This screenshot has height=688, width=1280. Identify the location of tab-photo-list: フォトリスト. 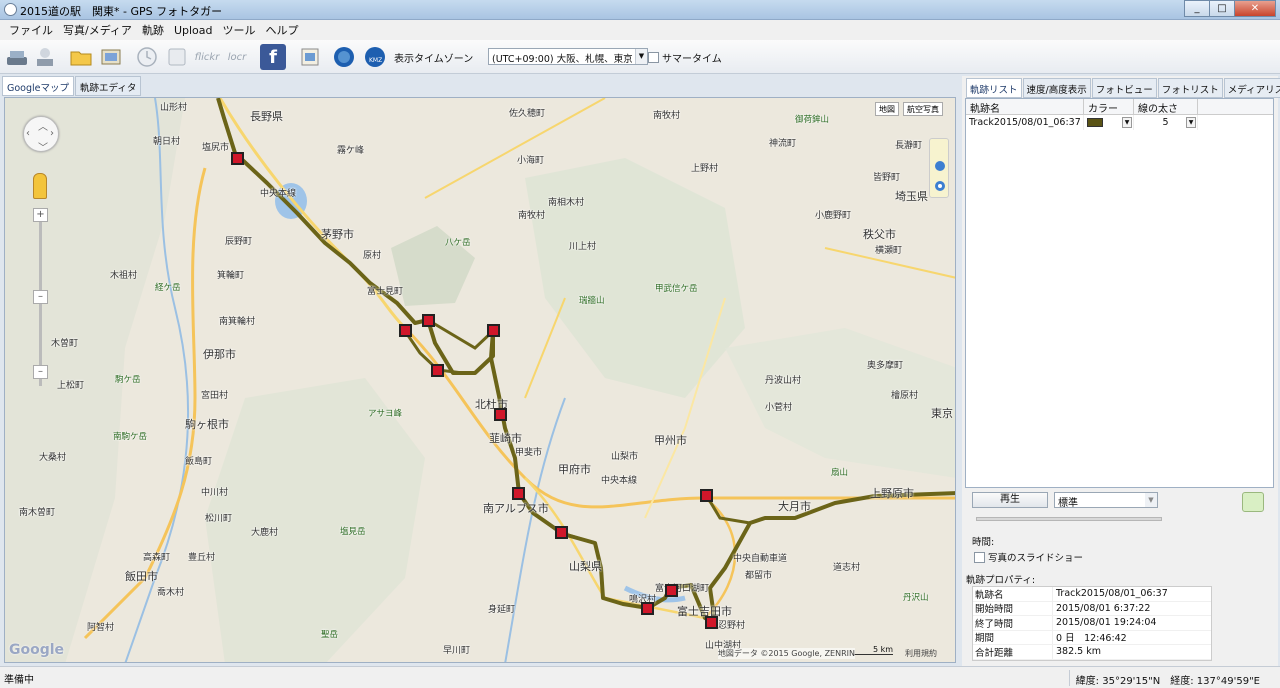
(1190, 88).